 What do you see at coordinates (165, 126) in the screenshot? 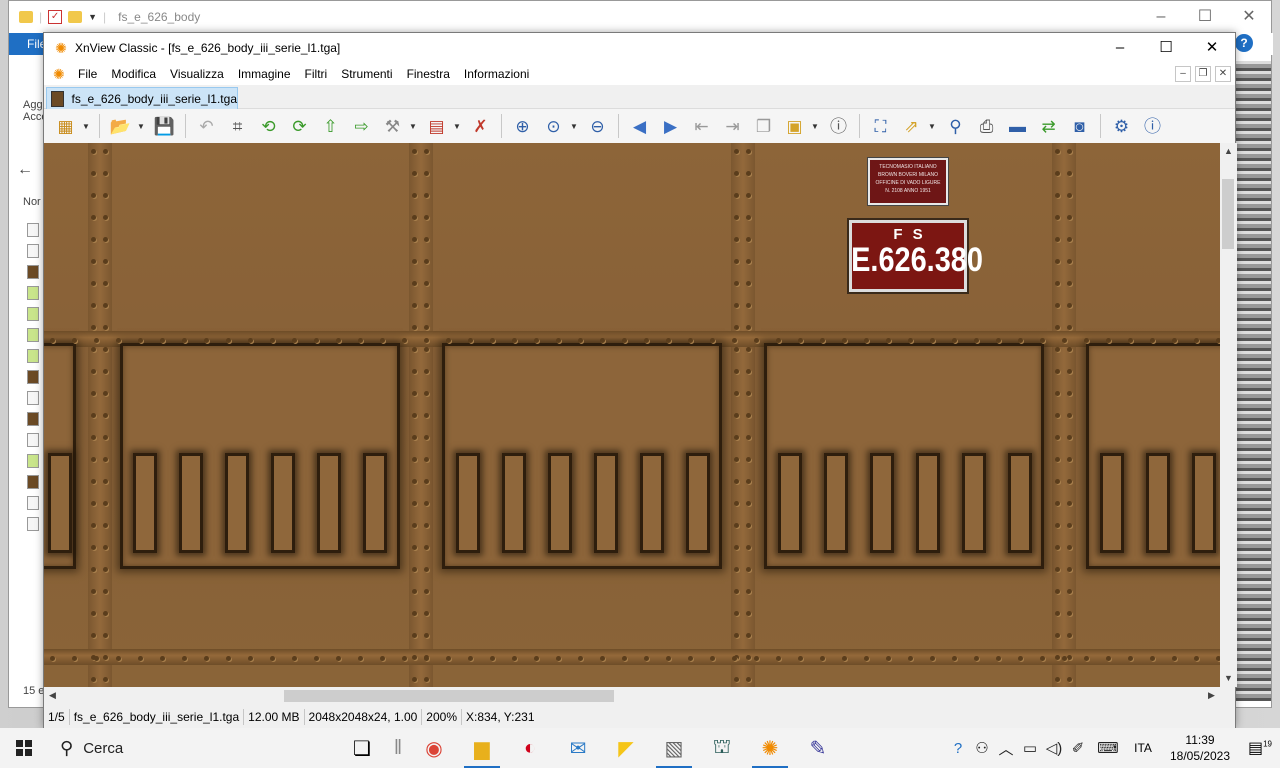
I see `save-icon: 💾` at bounding box center [165, 126].